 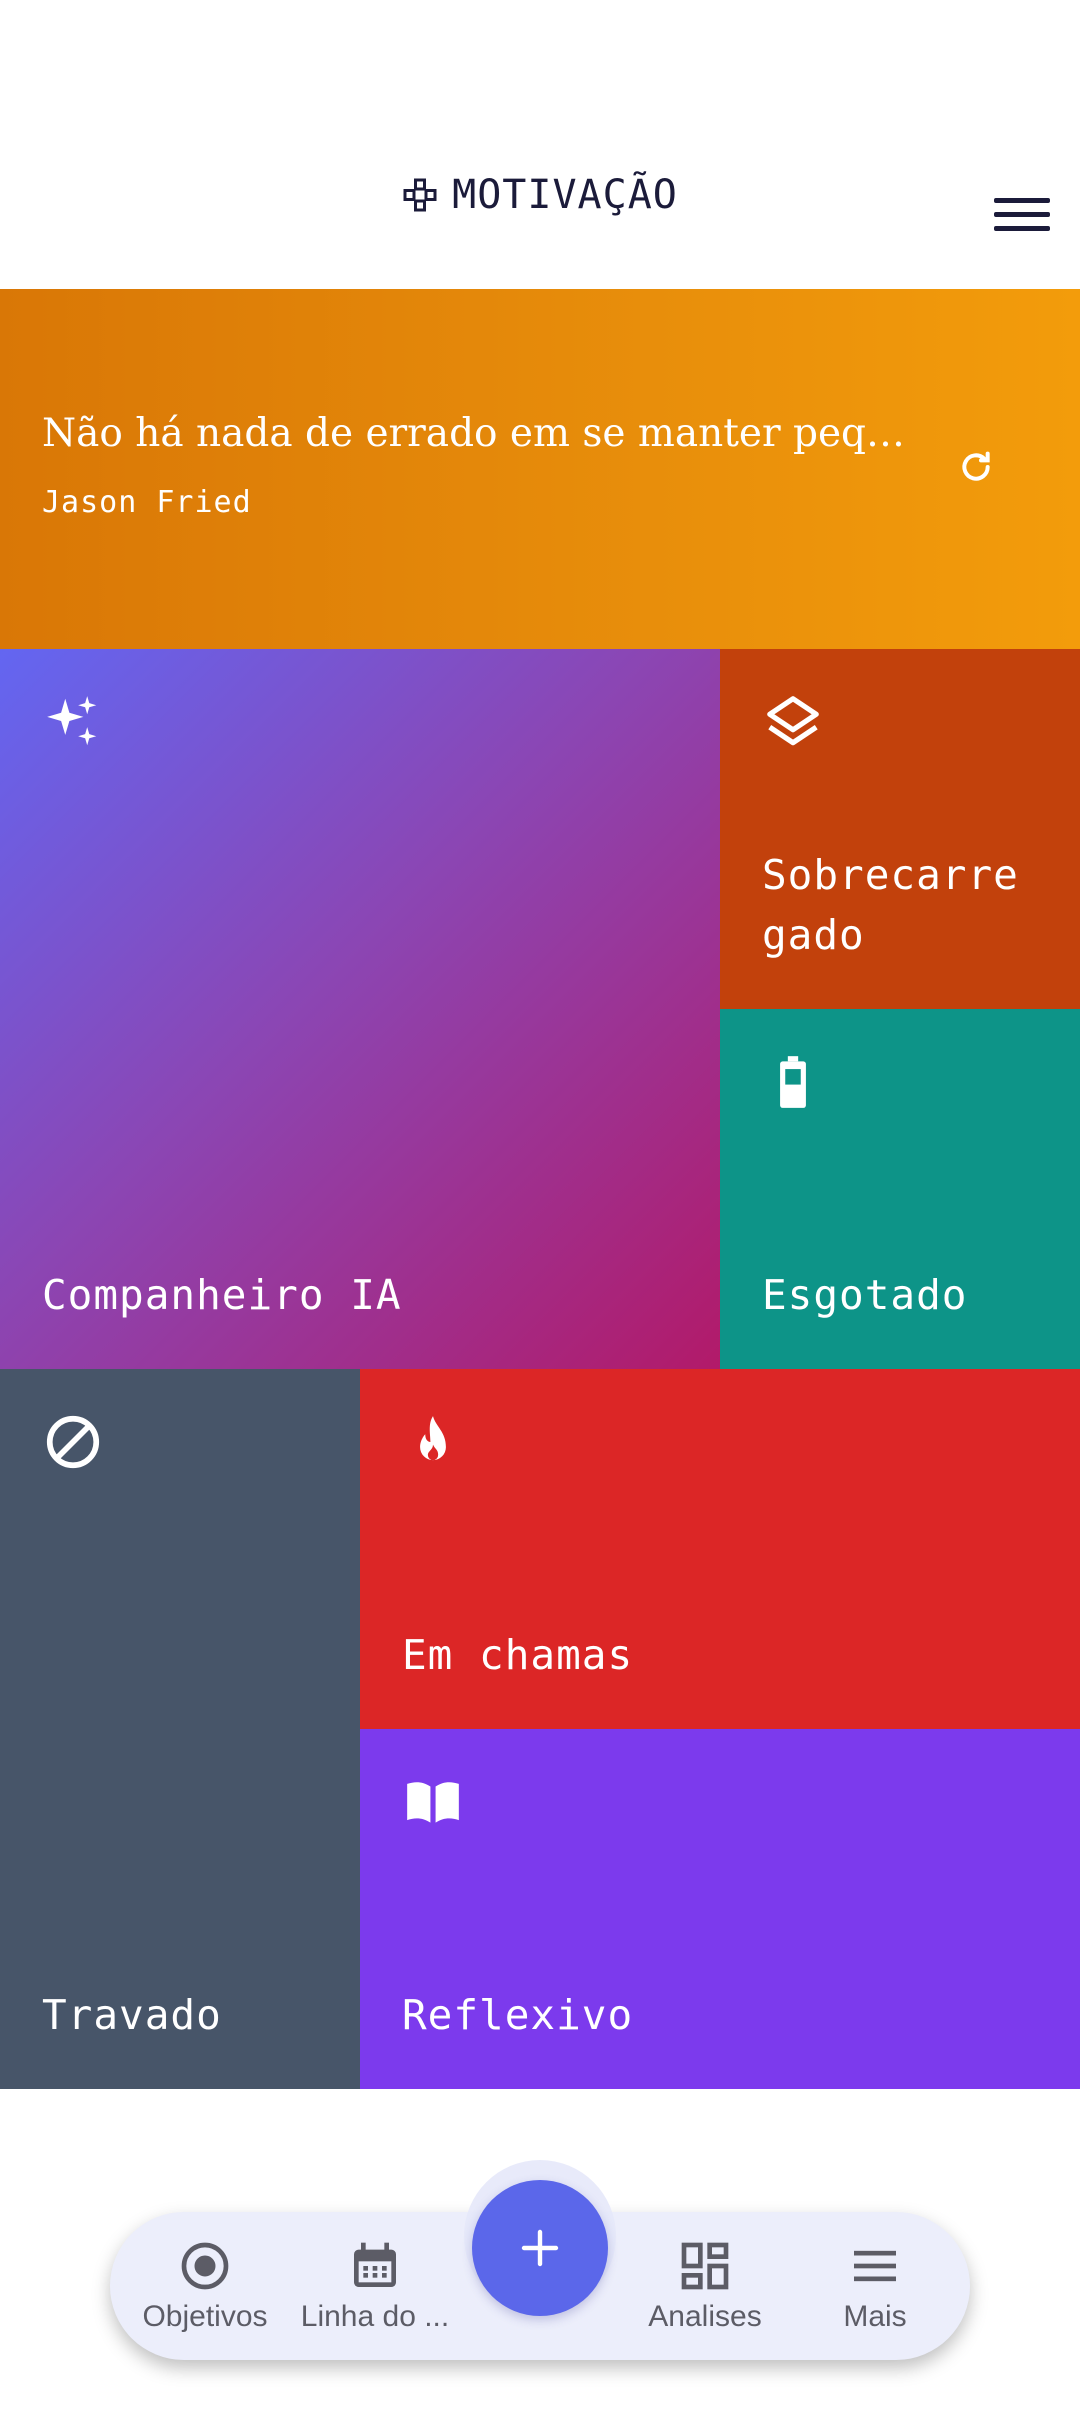 I want to click on block-icon, so click(x=73, y=1442).